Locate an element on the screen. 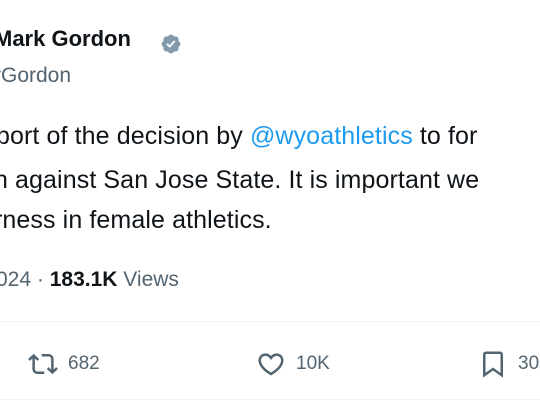 The width and height of the screenshot is (540, 400). retweet-icon is located at coordinates (43, 364).